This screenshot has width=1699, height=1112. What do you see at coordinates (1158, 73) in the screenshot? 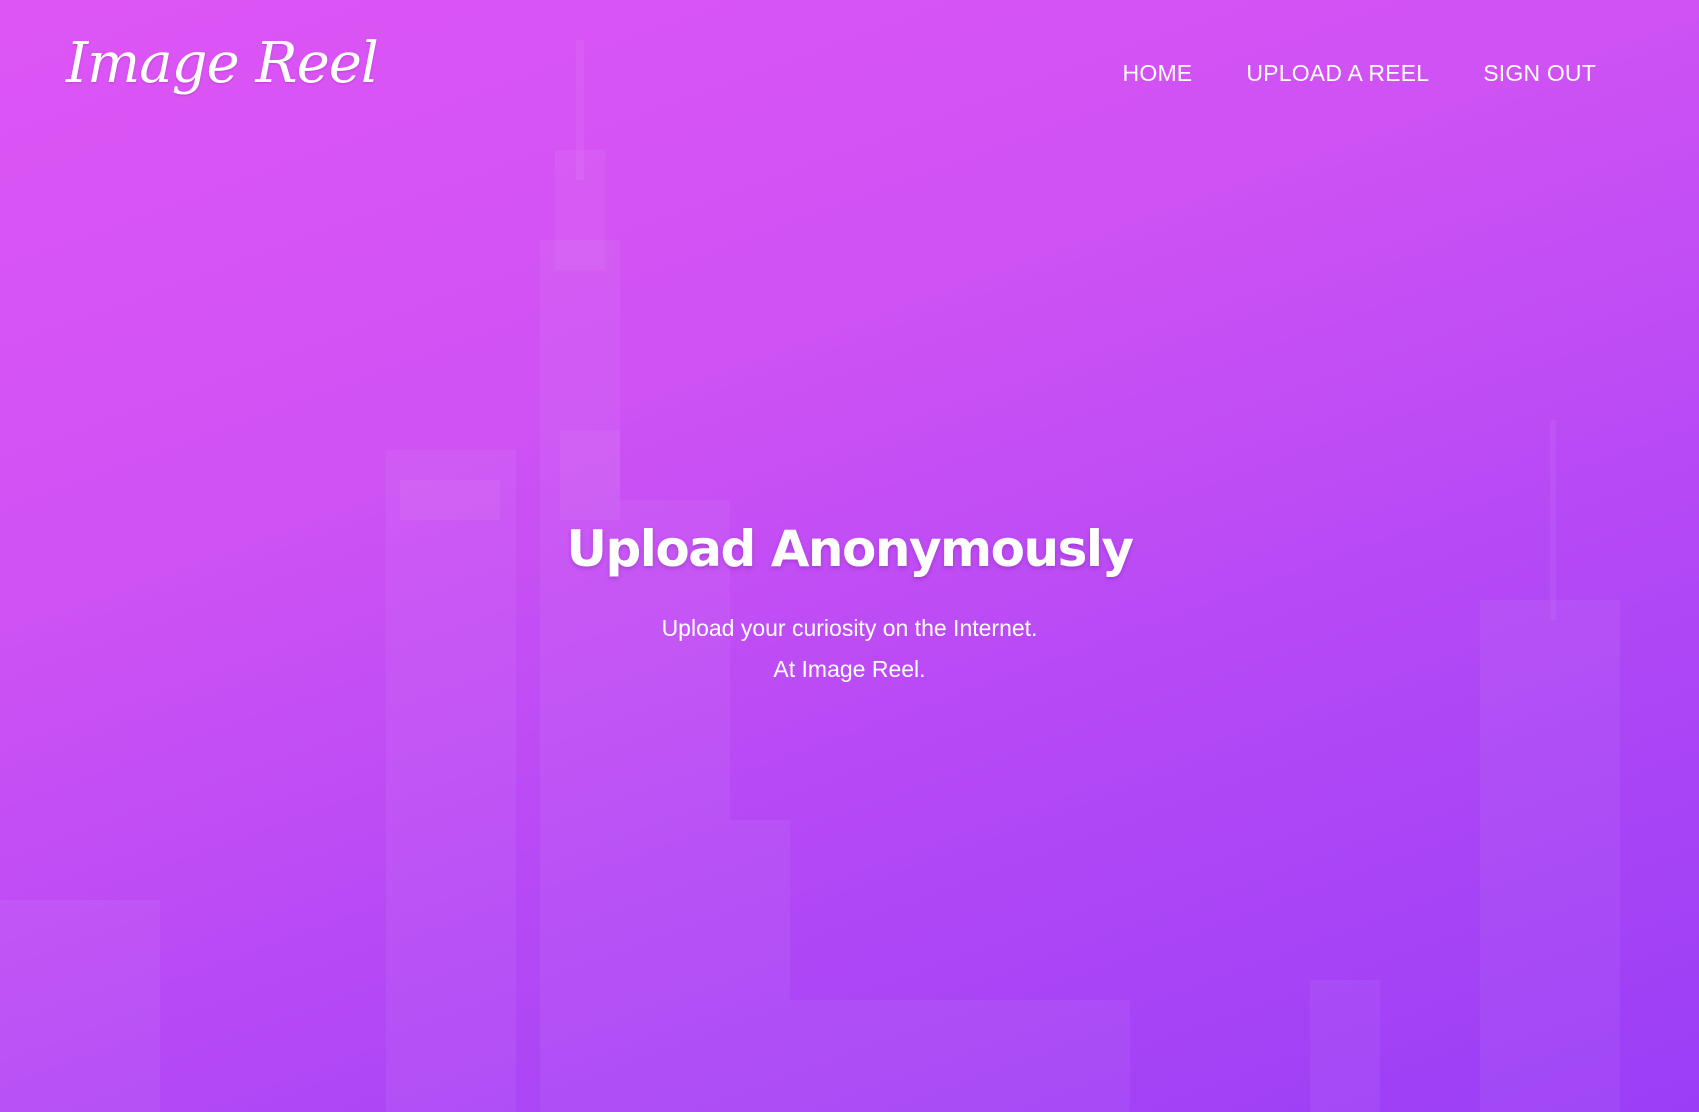
I see `nav-link-home: HOME` at bounding box center [1158, 73].